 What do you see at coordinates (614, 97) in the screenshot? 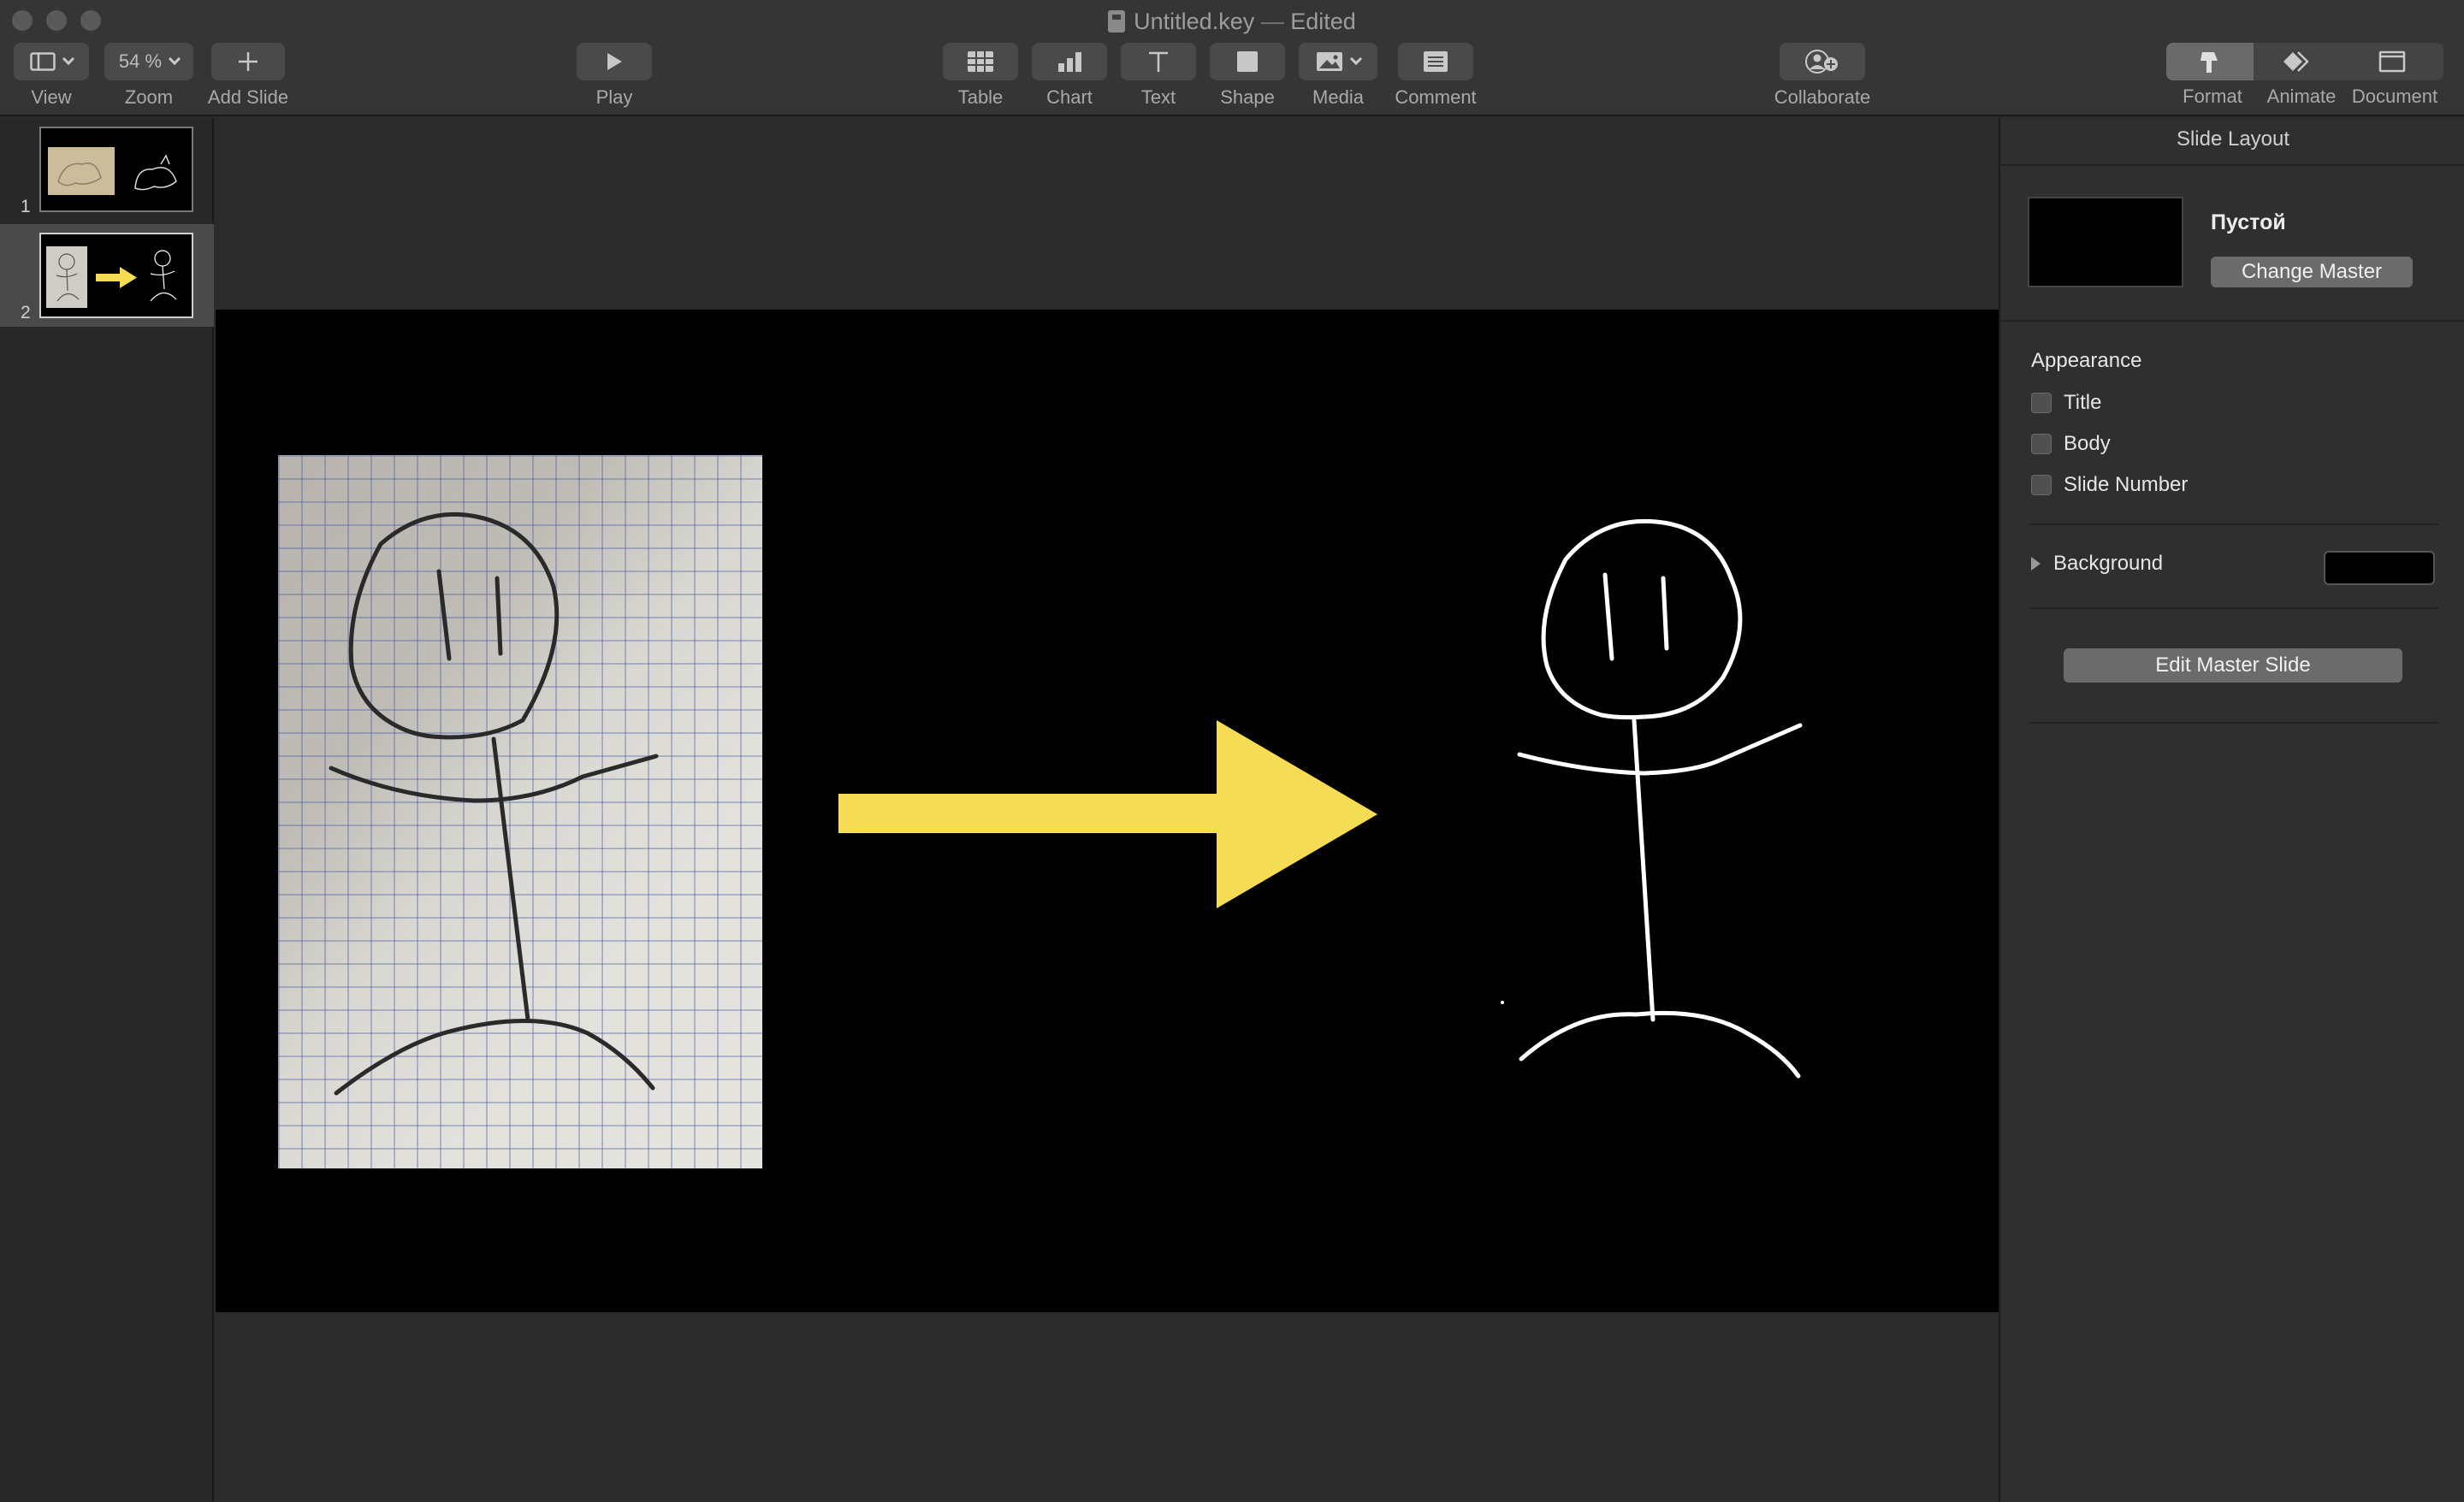
I see `play-label: Play` at bounding box center [614, 97].